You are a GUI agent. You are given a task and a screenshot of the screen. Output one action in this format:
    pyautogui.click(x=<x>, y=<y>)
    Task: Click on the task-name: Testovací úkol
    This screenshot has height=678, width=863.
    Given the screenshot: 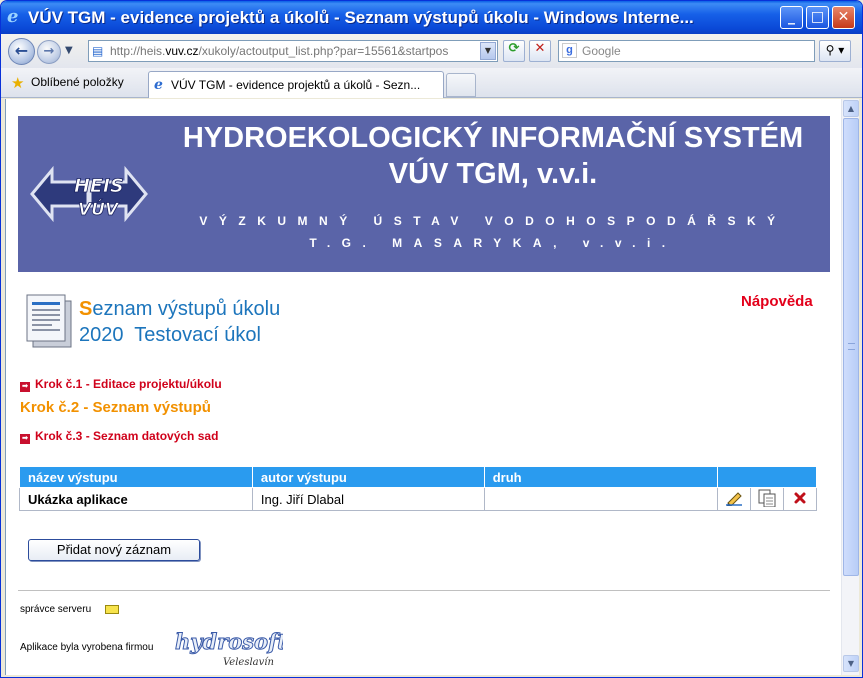 What is the action you would take?
    pyautogui.click(x=197, y=335)
    